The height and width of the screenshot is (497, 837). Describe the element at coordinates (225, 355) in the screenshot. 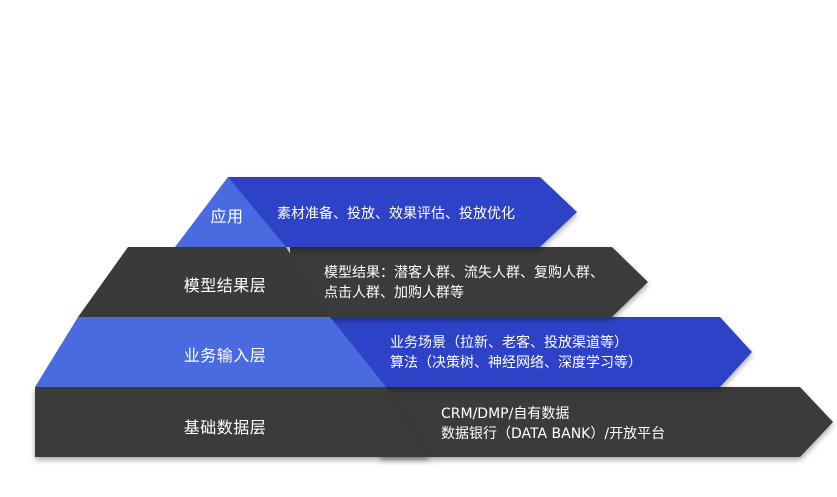

I see `layer-label-business-input: 业务输入层` at that location.